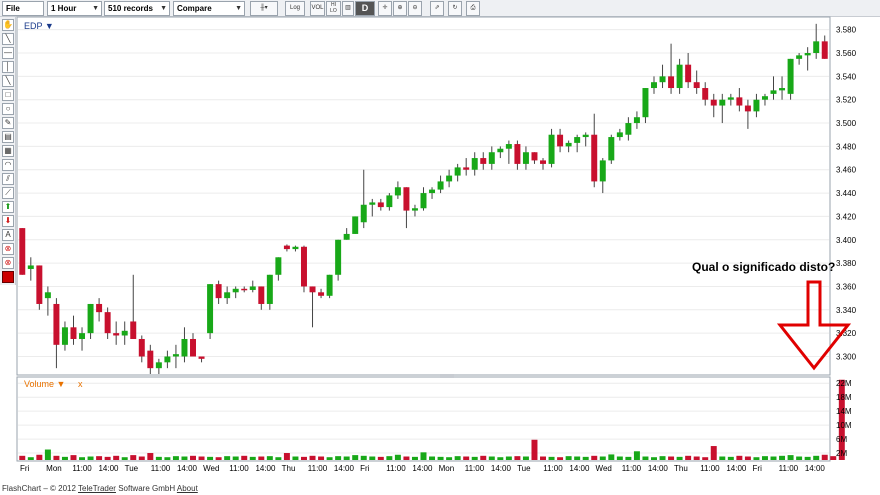 This screenshot has height=495, width=880. I want to click on time-tick-label: Thu, so click(289, 468).